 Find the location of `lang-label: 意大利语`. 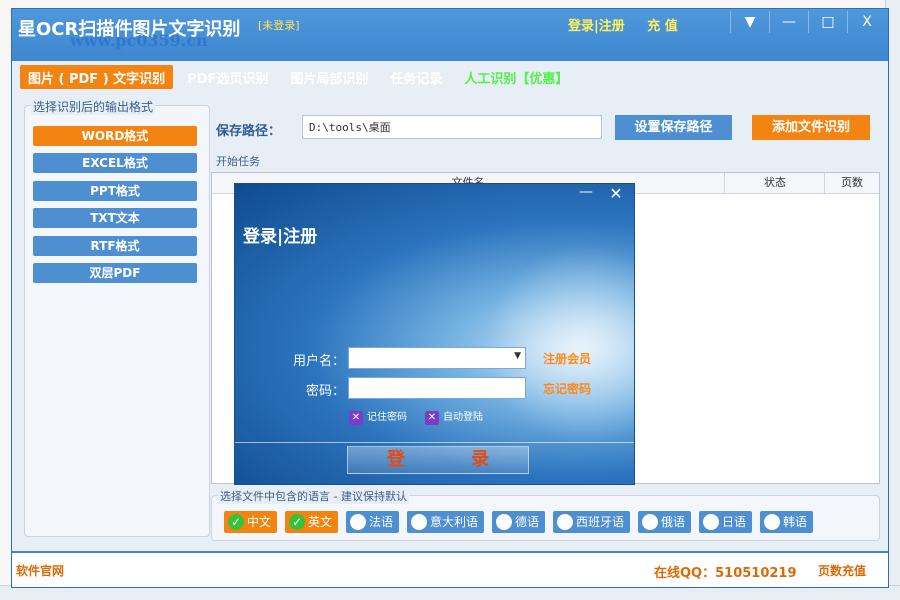

lang-label: 意大利语 is located at coordinates (454, 522).